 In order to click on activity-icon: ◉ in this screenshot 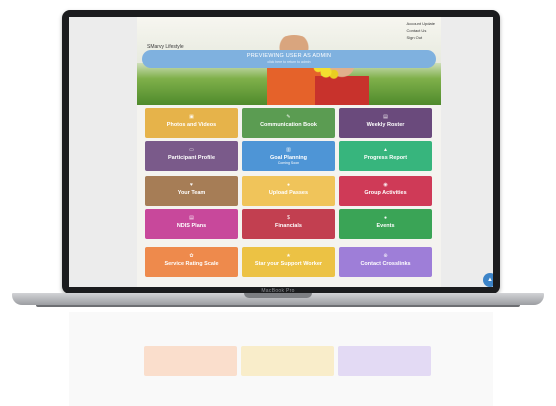, I will do `click(385, 185)`.